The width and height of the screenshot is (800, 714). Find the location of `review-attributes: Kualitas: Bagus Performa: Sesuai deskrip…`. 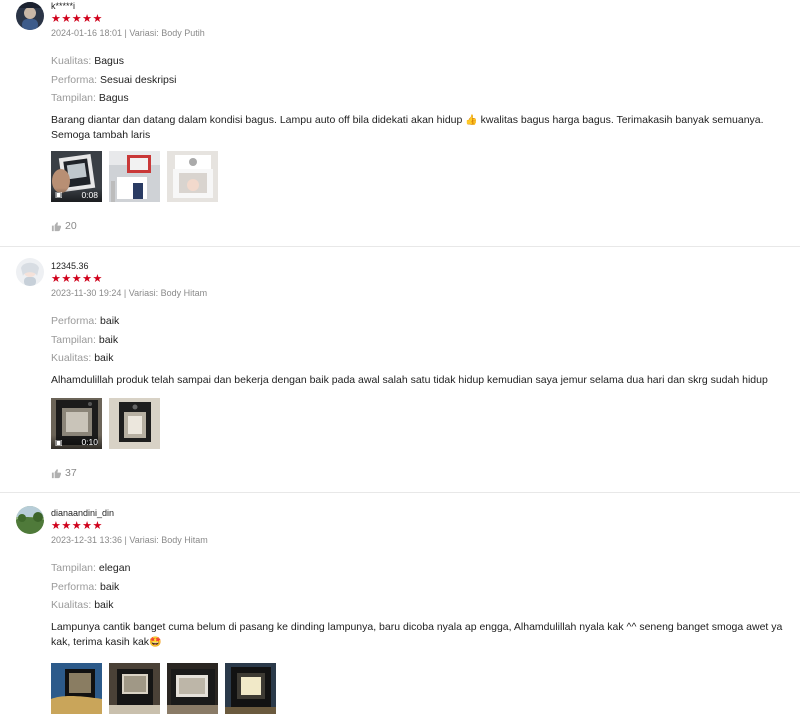

review-attributes: Kualitas: Bagus Performa: Sesuai deskrip… is located at coordinates (425, 80).